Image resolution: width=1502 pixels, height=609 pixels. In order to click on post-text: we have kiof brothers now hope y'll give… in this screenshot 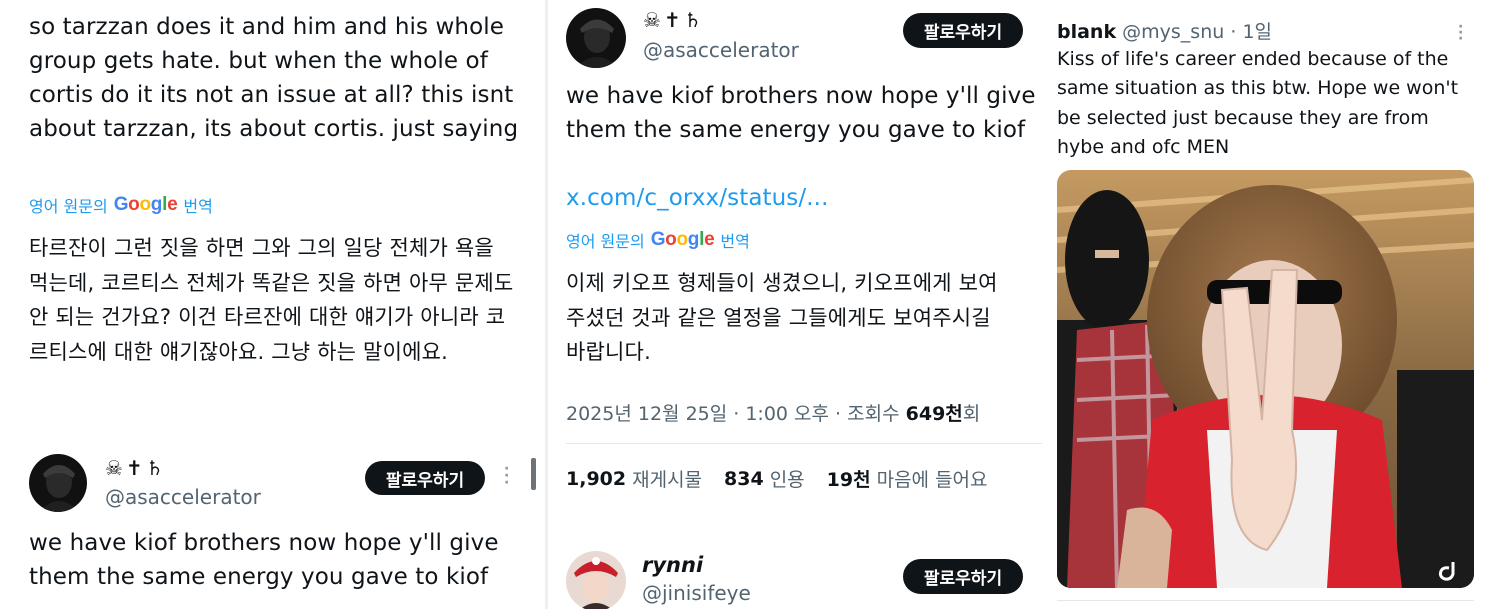, I will do `click(801, 113)`.